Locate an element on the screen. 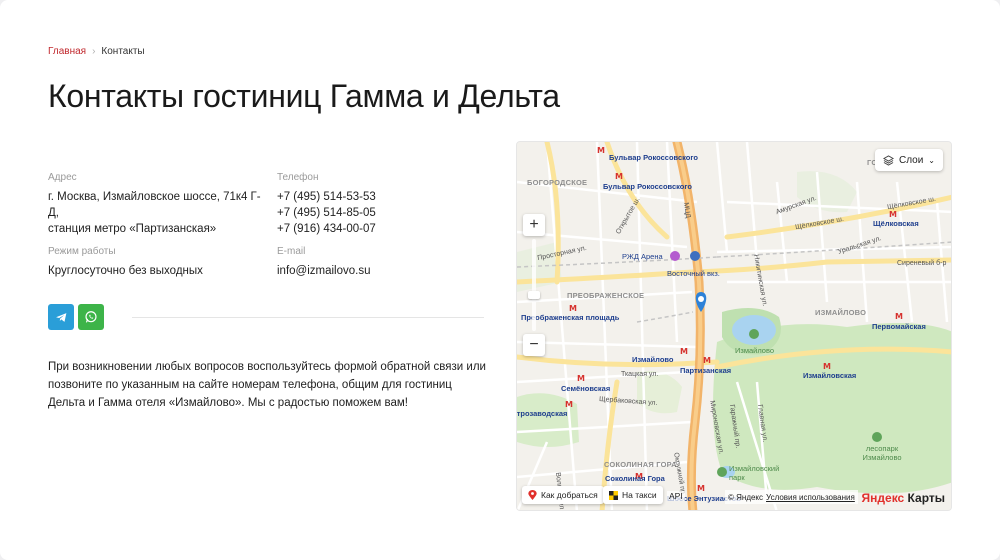 This screenshot has height=560, width=1000. metro-label: Соколиная Гора is located at coordinates (635, 478).